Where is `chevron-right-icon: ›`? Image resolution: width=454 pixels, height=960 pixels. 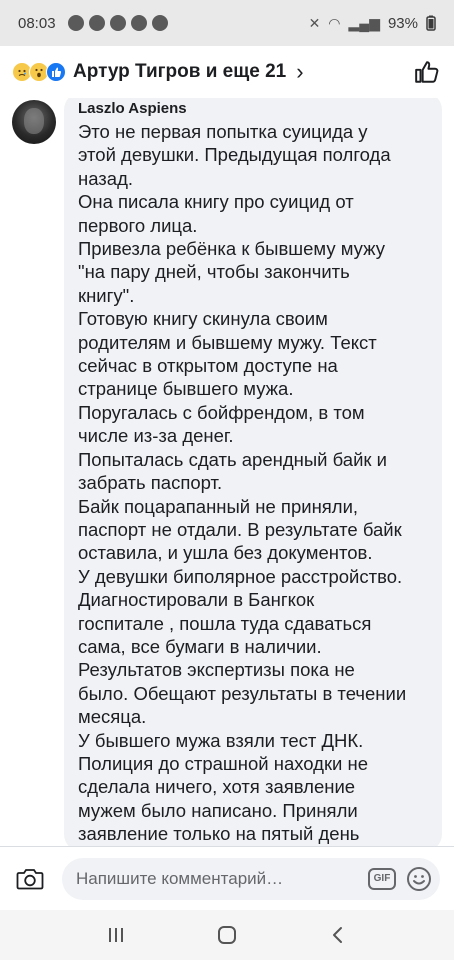
chevron-right-icon: › is located at coordinates (299, 72).